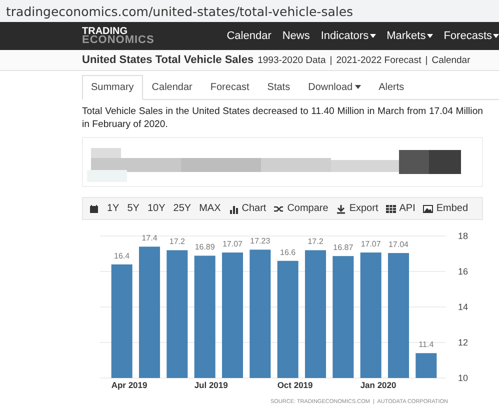 The image size is (499, 405). What do you see at coordinates (343, 247) in the screenshot?
I see `data-label: 16.87` at bounding box center [343, 247].